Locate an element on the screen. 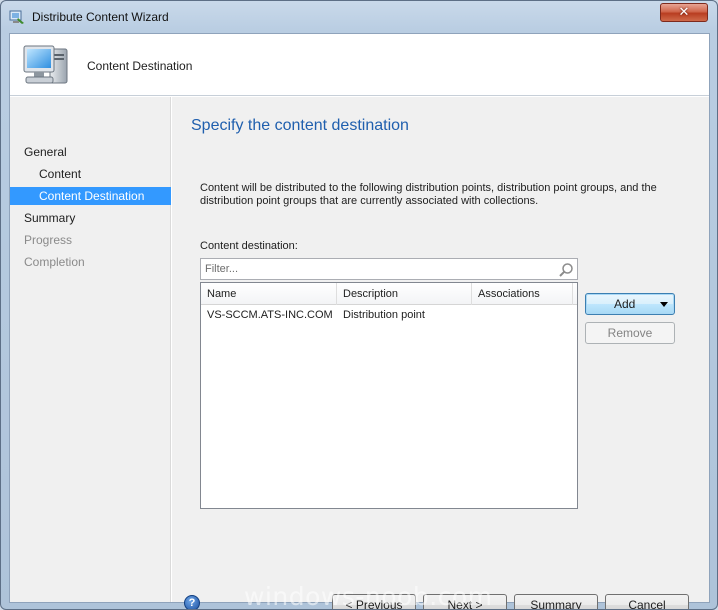 This screenshot has height=610, width=718. sidebar-item-completion: Completion is located at coordinates (54, 262).